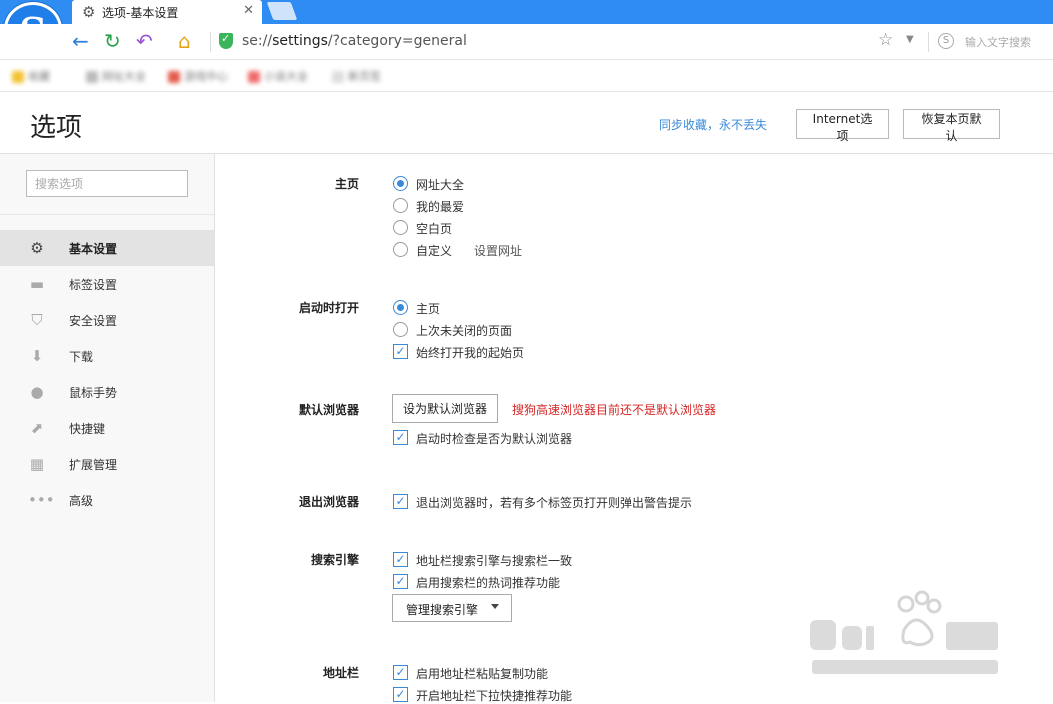  I want to click on sidebar-item-label: 快捷键, so click(87, 429).